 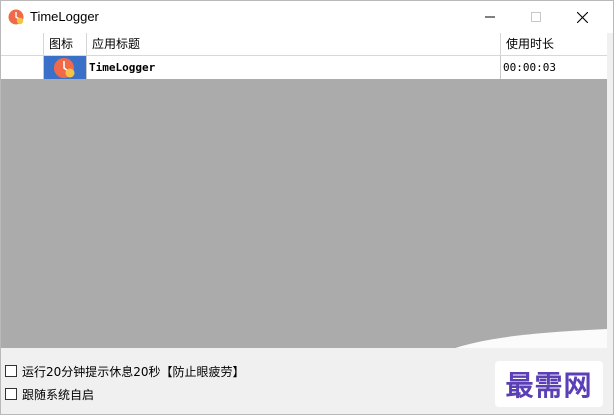 I want to click on close-icon, so click(x=582, y=17).